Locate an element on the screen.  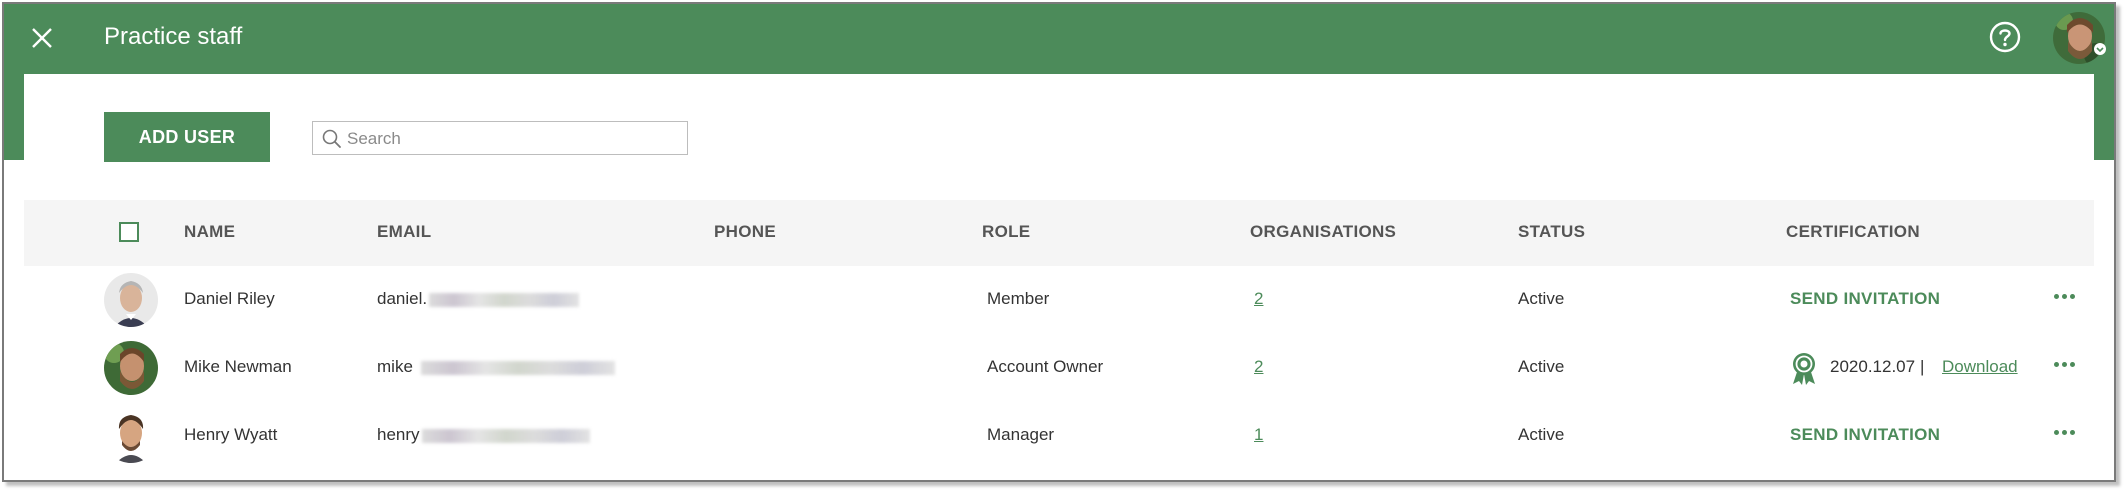
help-button is located at coordinates (2005, 37).